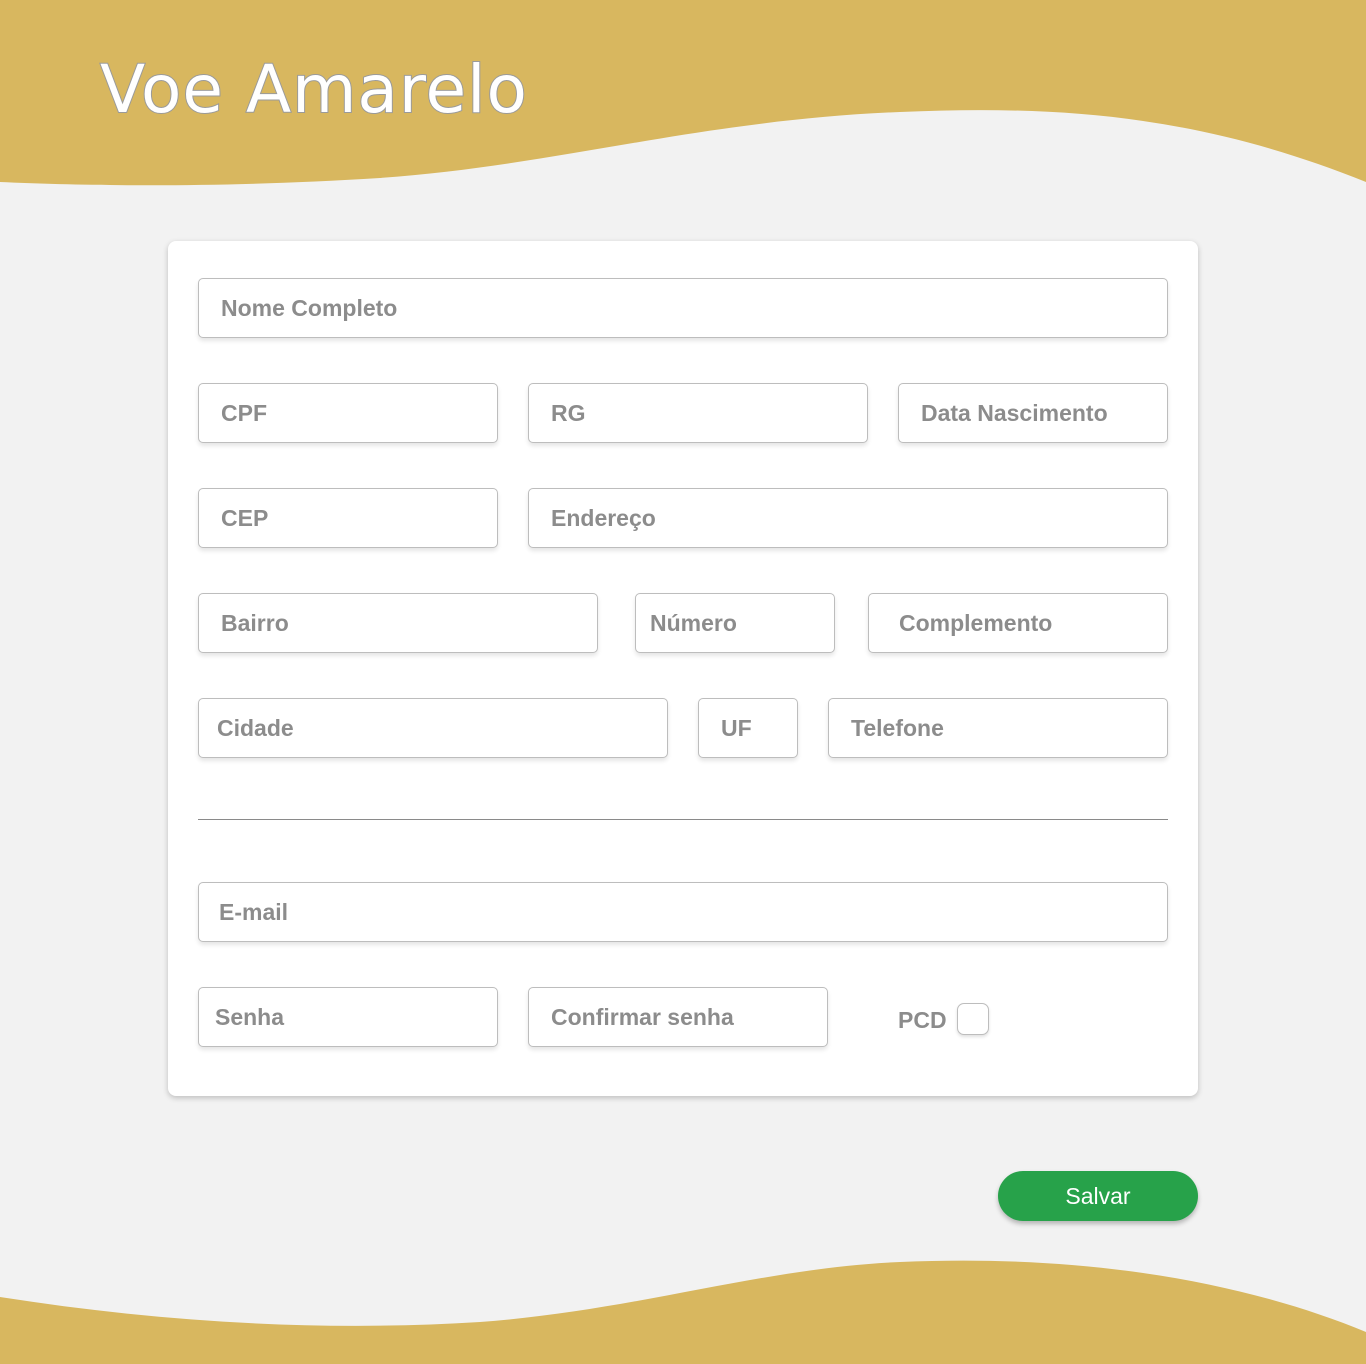  What do you see at coordinates (683, 912) in the screenshot?
I see `email-input` at bounding box center [683, 912].